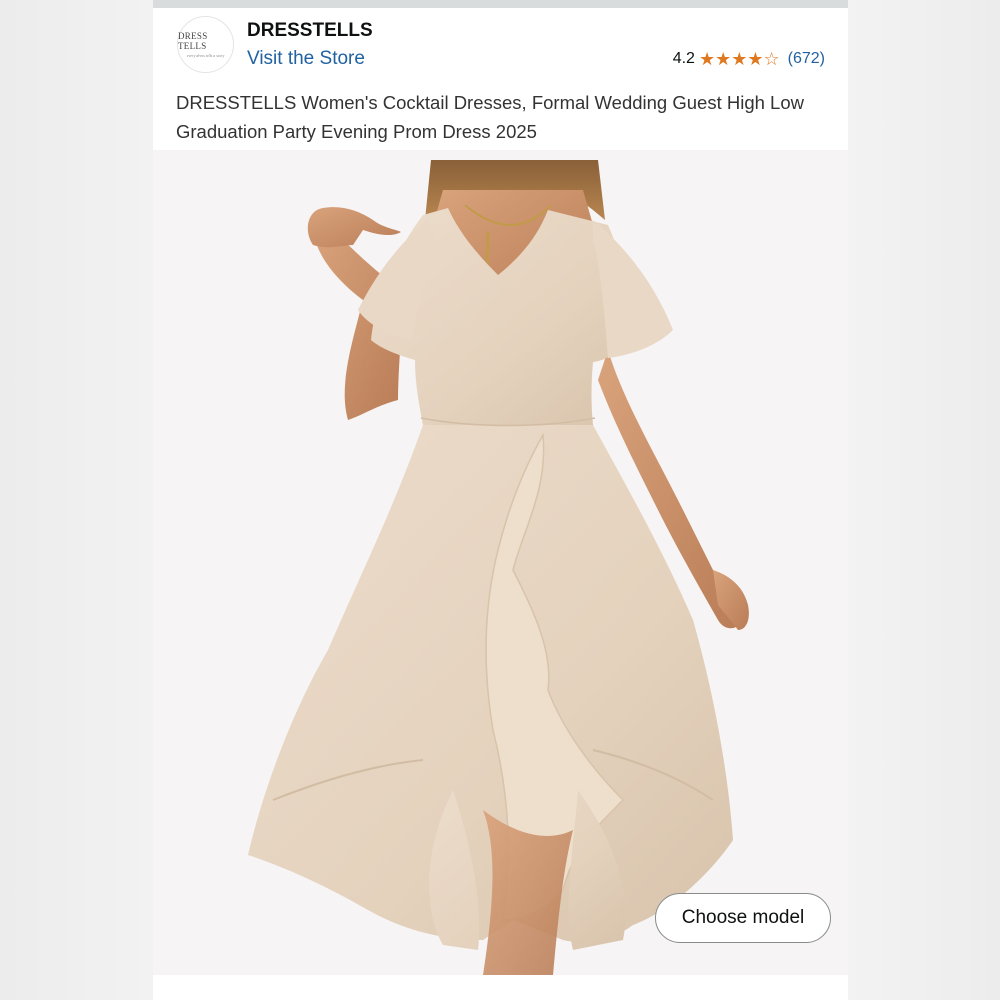 Image resolution: width=1000 pixels, height=1000 pixels. Describe the element at coordinates (193, 41) in the screenshot. I see `logo-text: Dress Tells` at that location.